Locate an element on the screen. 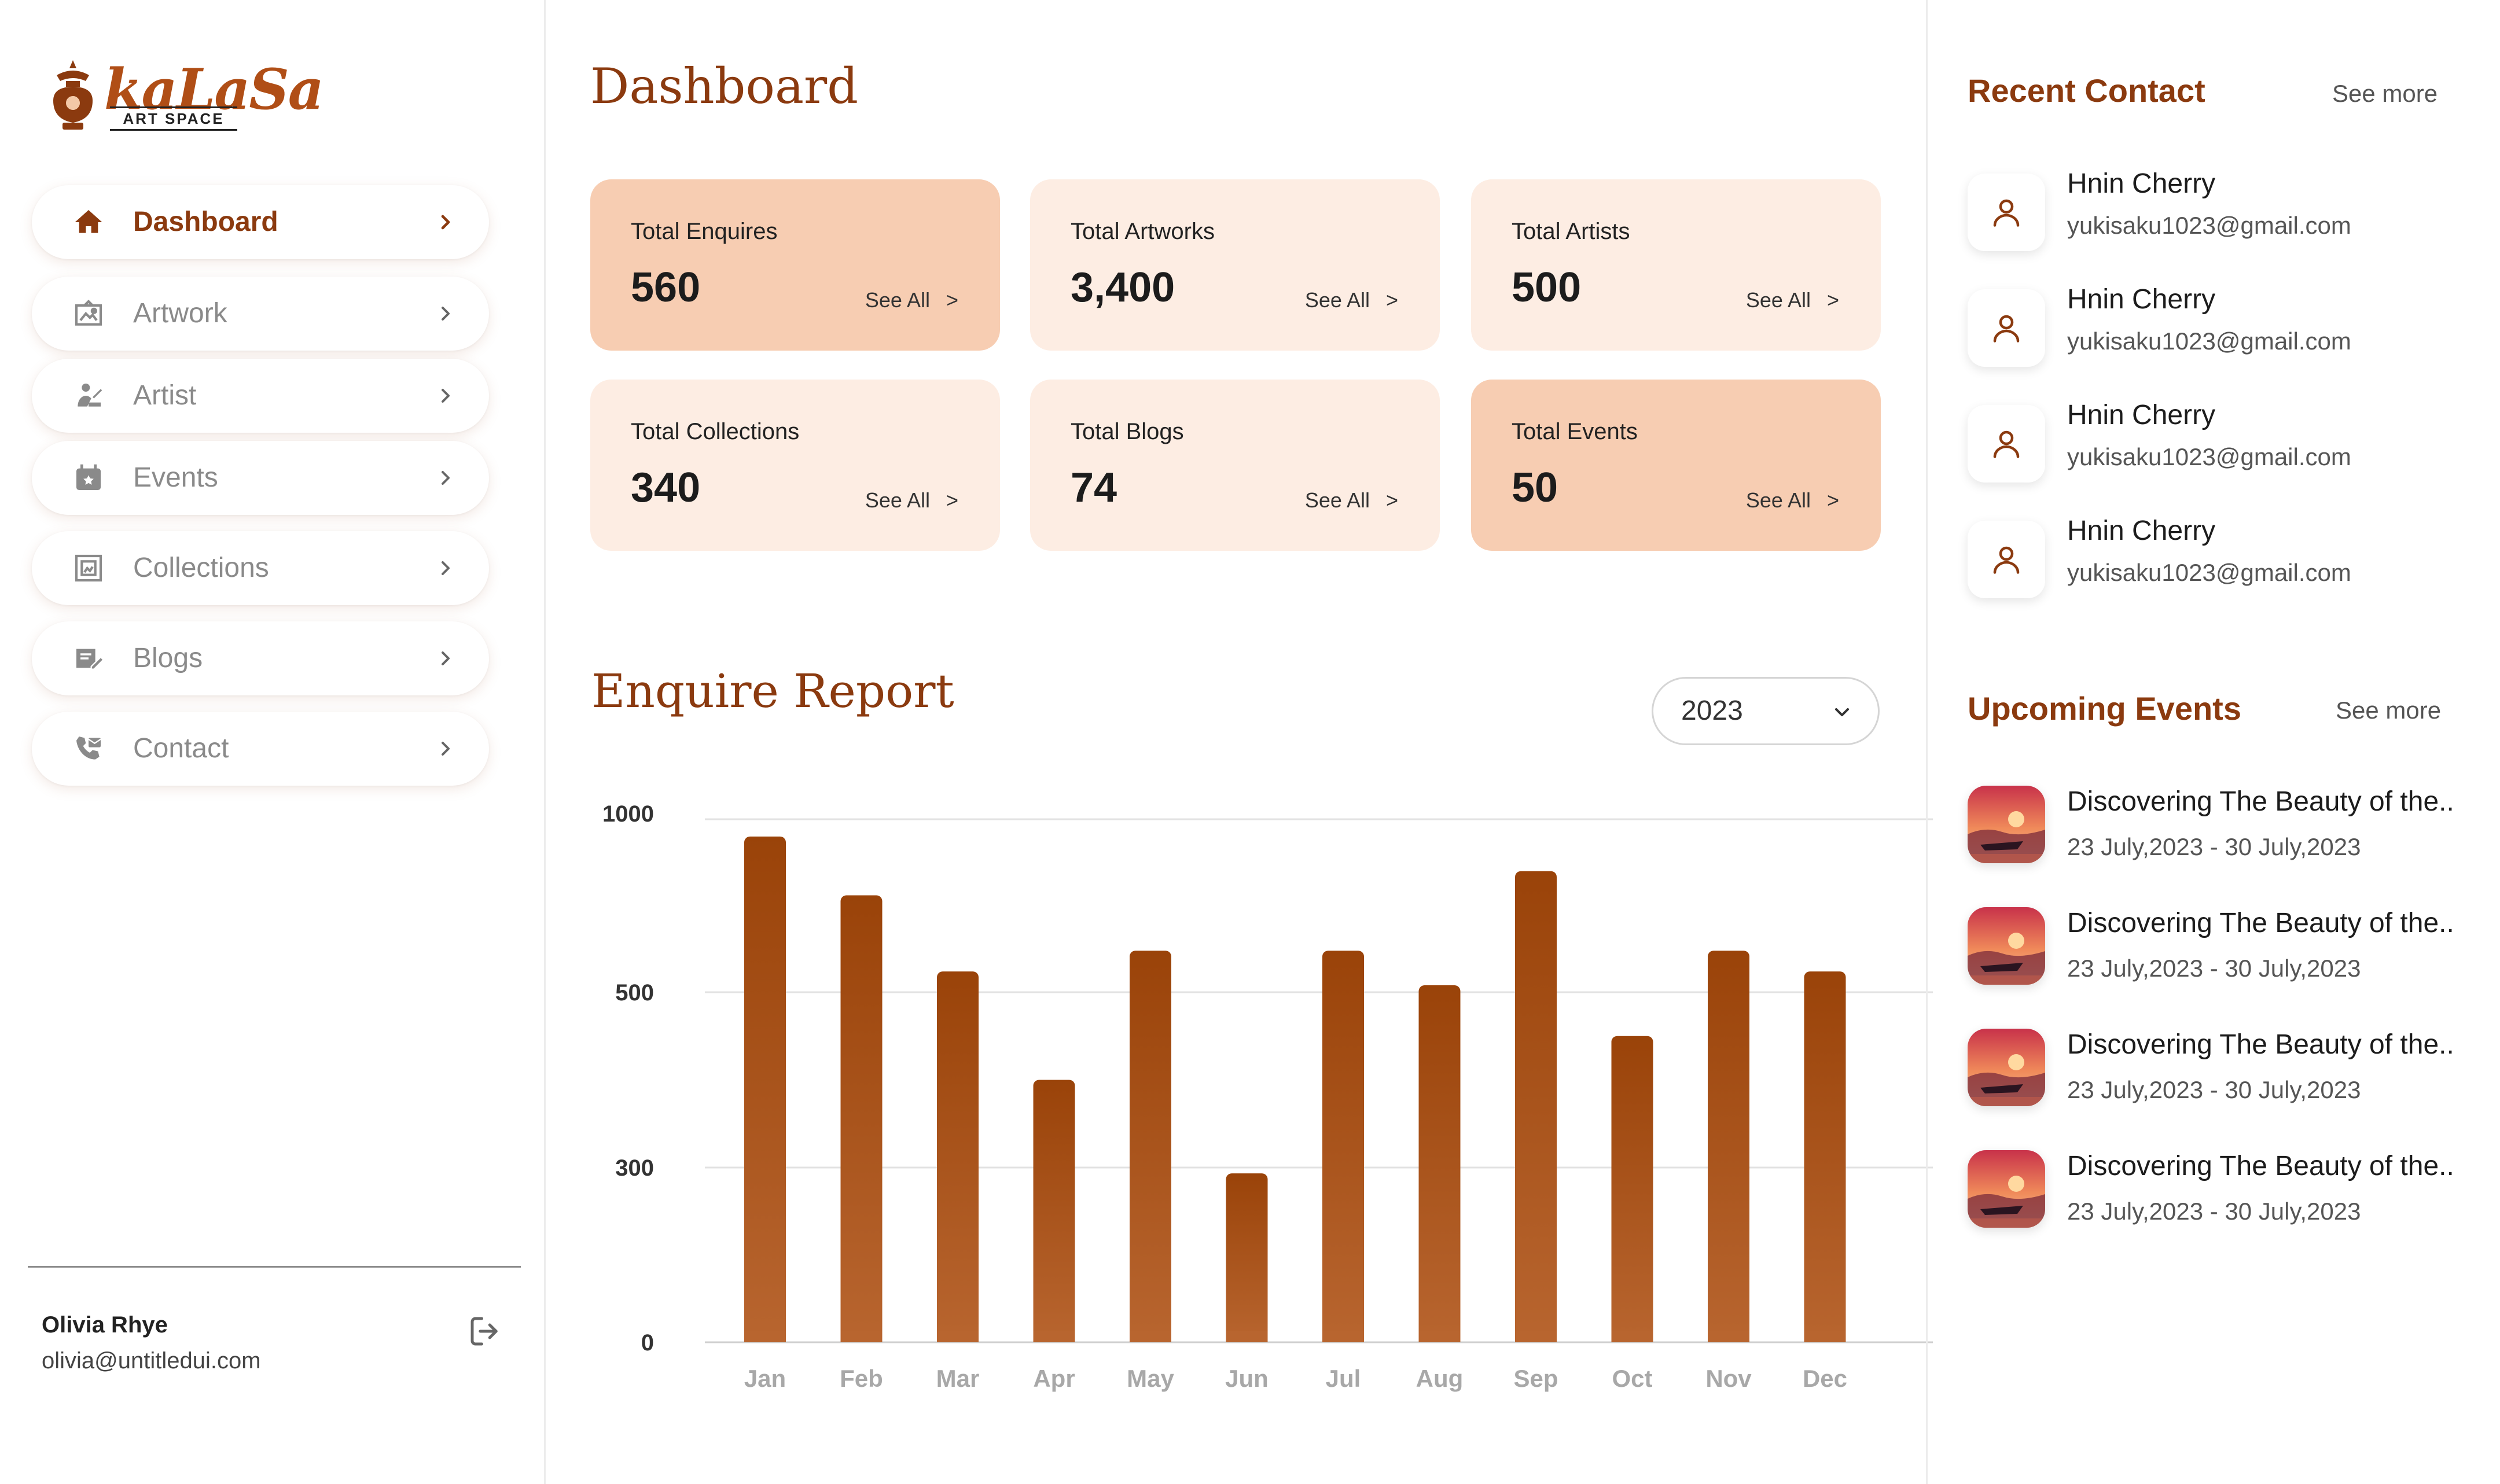  bar-dec is located at coordinates (1825, 1156).